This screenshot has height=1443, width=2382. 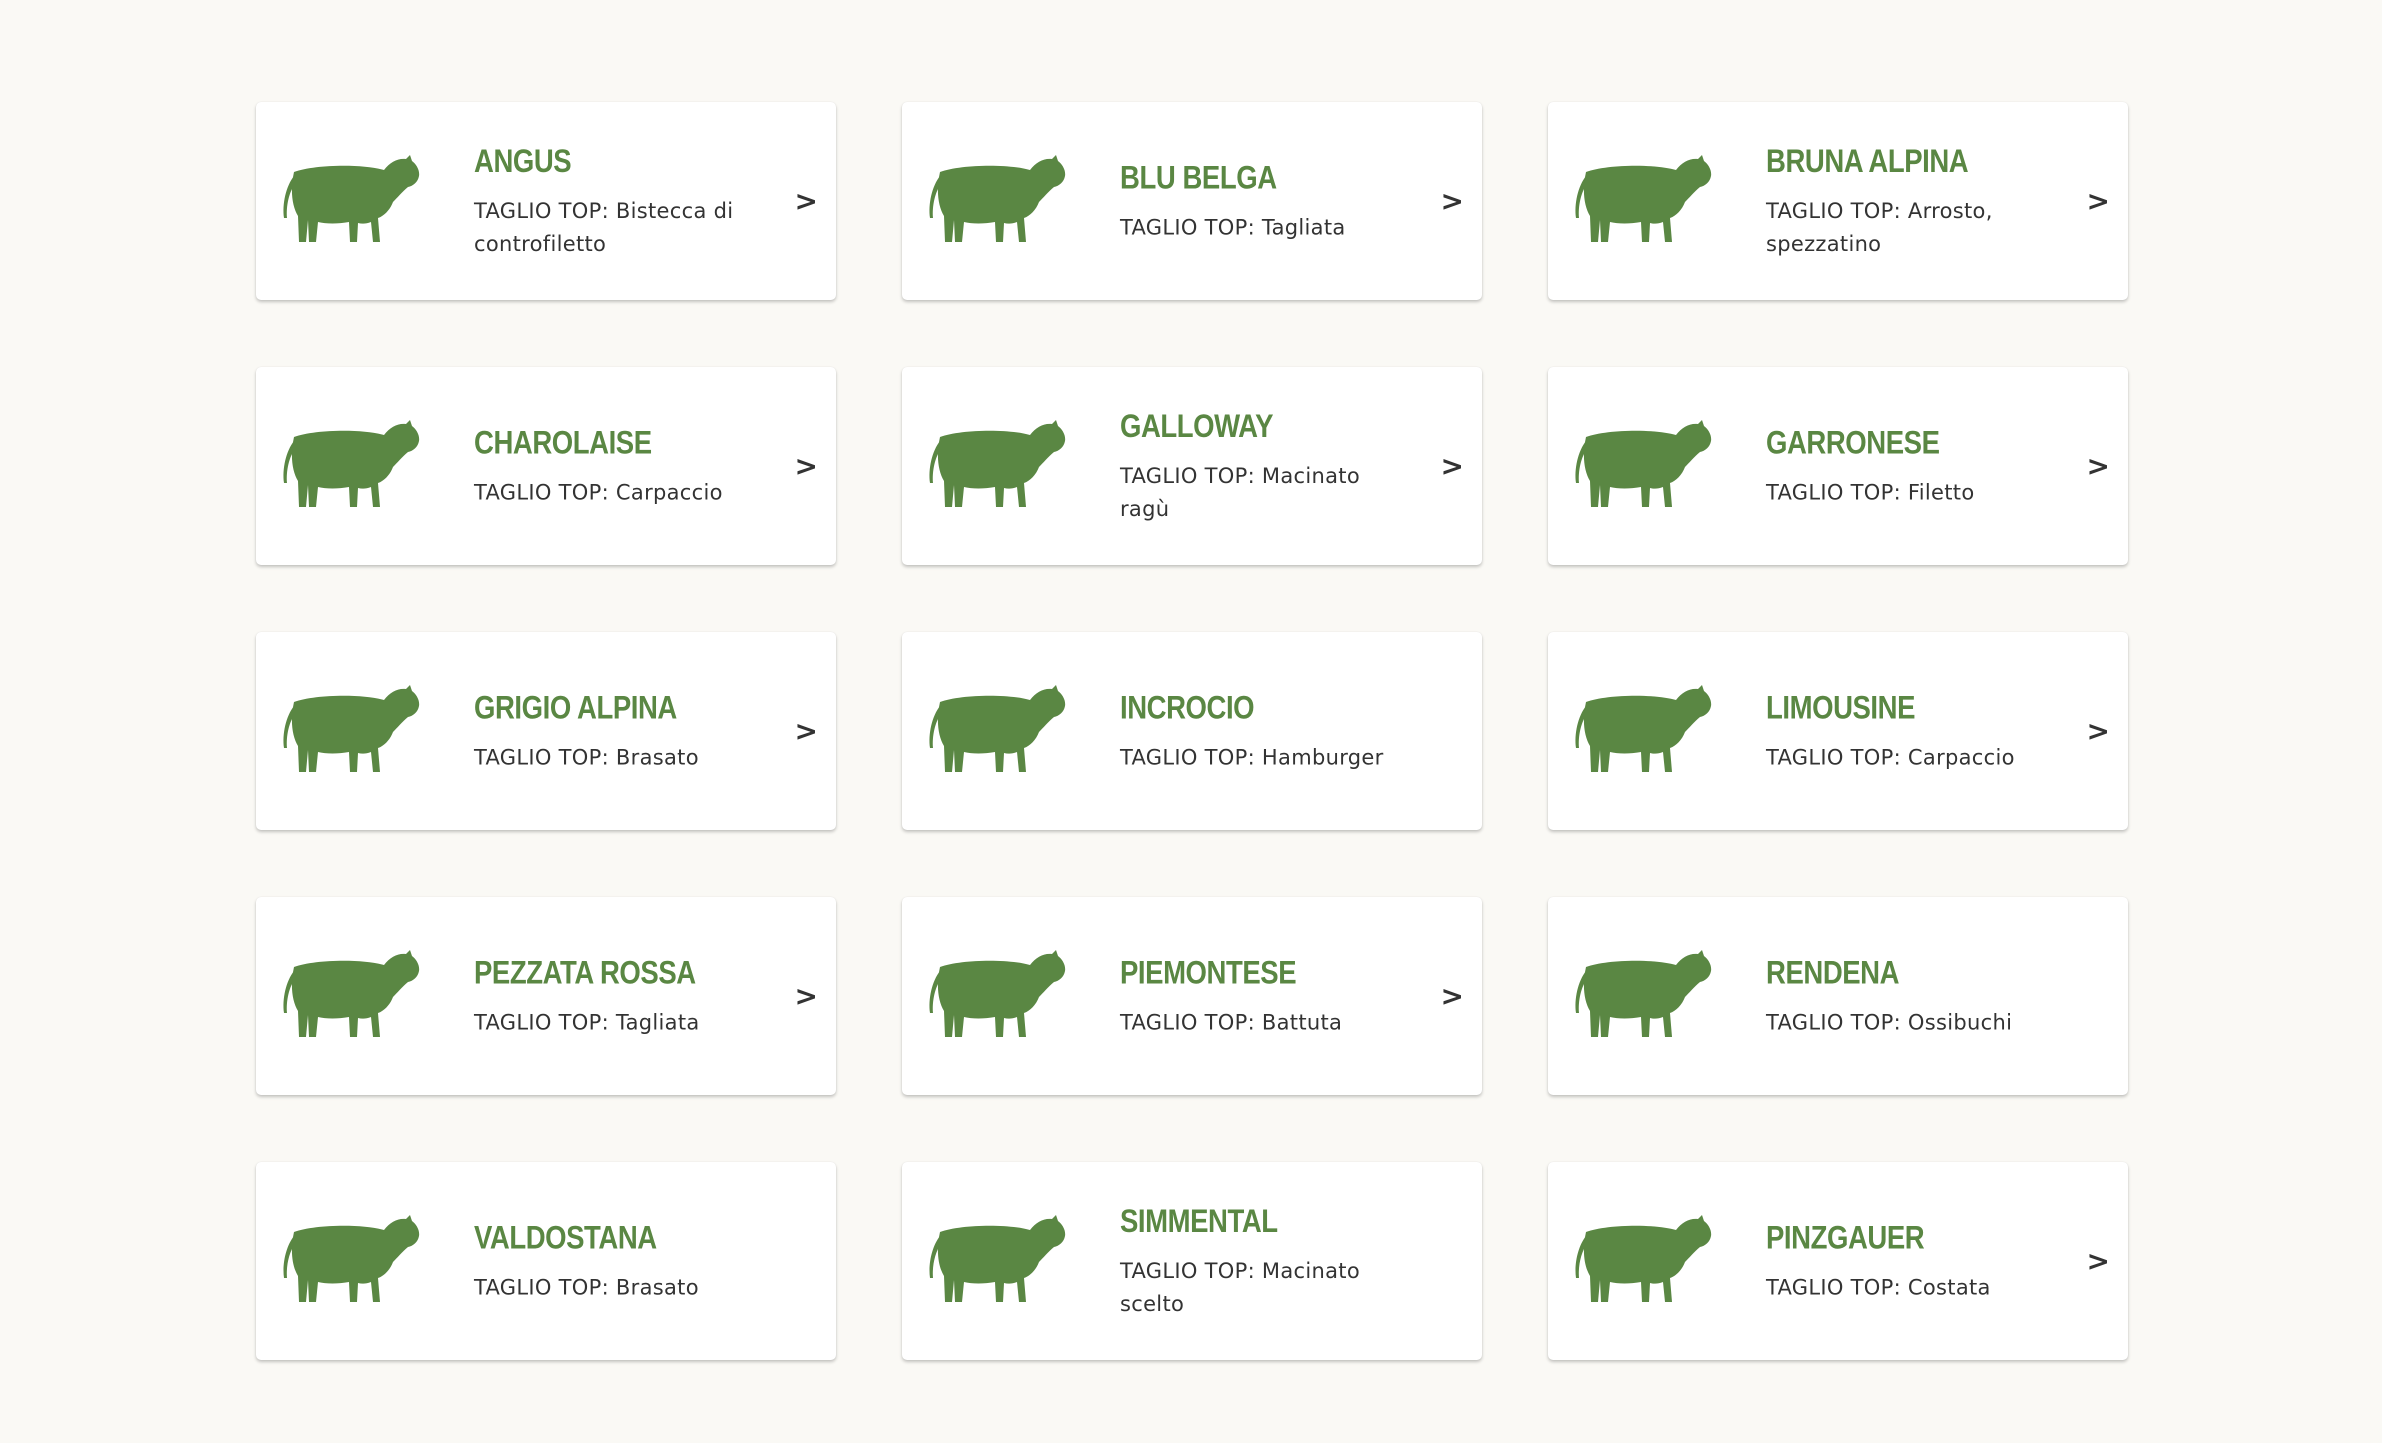 I want to click on top-cut-label: TAGLIO TOP: Costata, so click(x=1878, y=1287).